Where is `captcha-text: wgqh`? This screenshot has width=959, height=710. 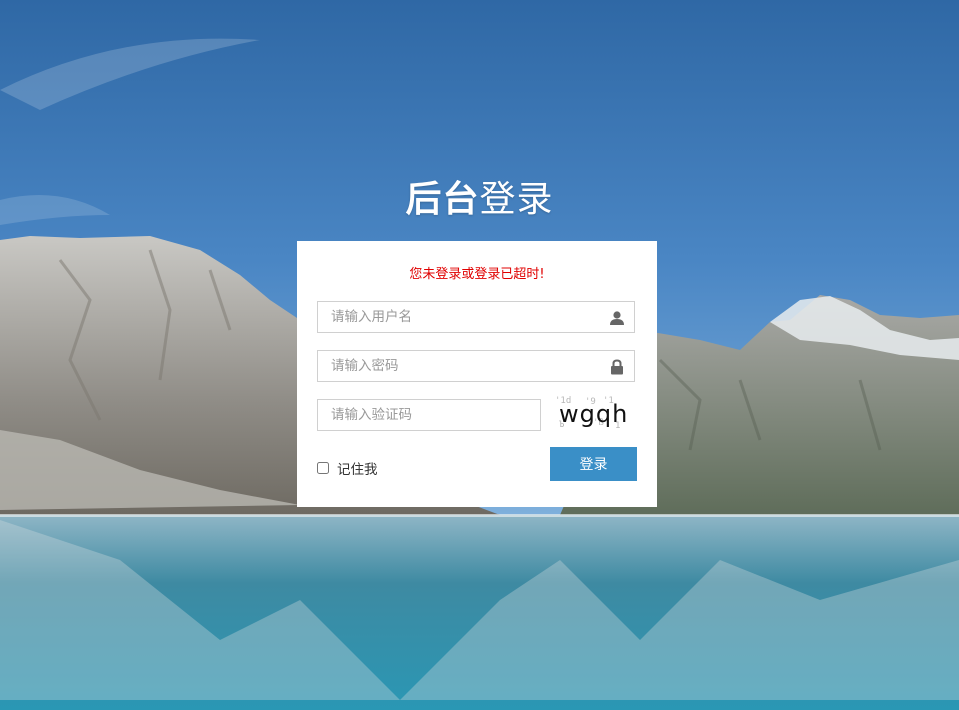 captcha-text: wgqh is located at coordinates (593, 414).